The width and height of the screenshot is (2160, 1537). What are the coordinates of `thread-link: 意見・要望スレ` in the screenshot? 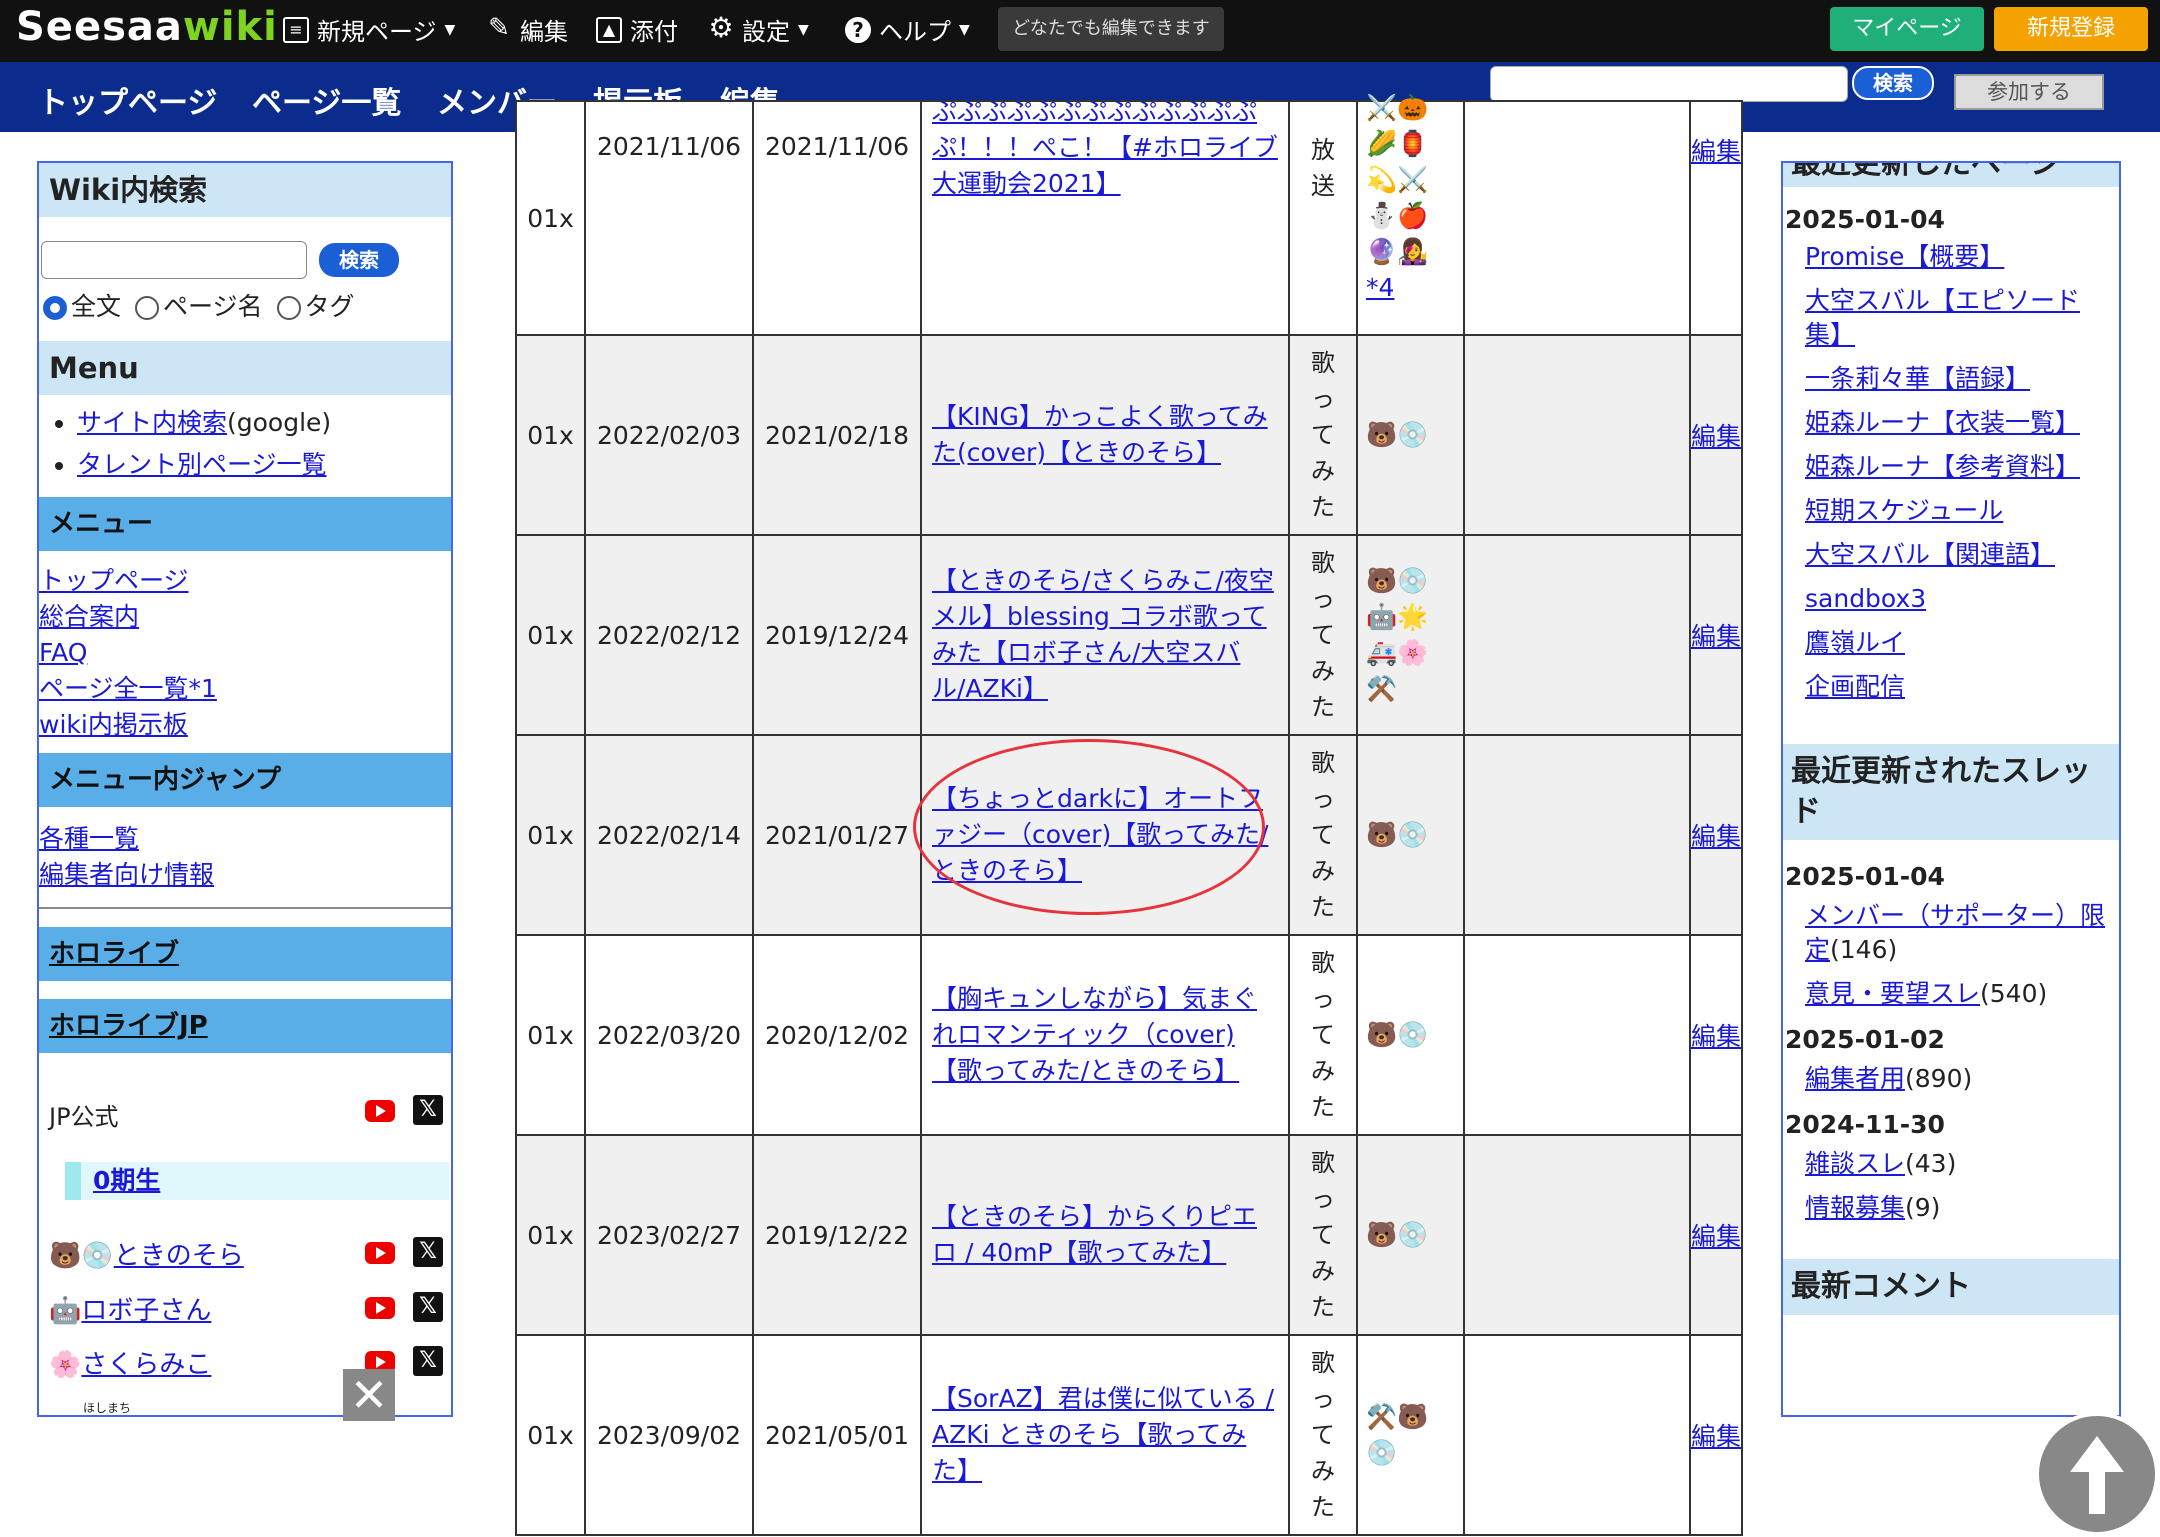 It's located at (1892, 993).